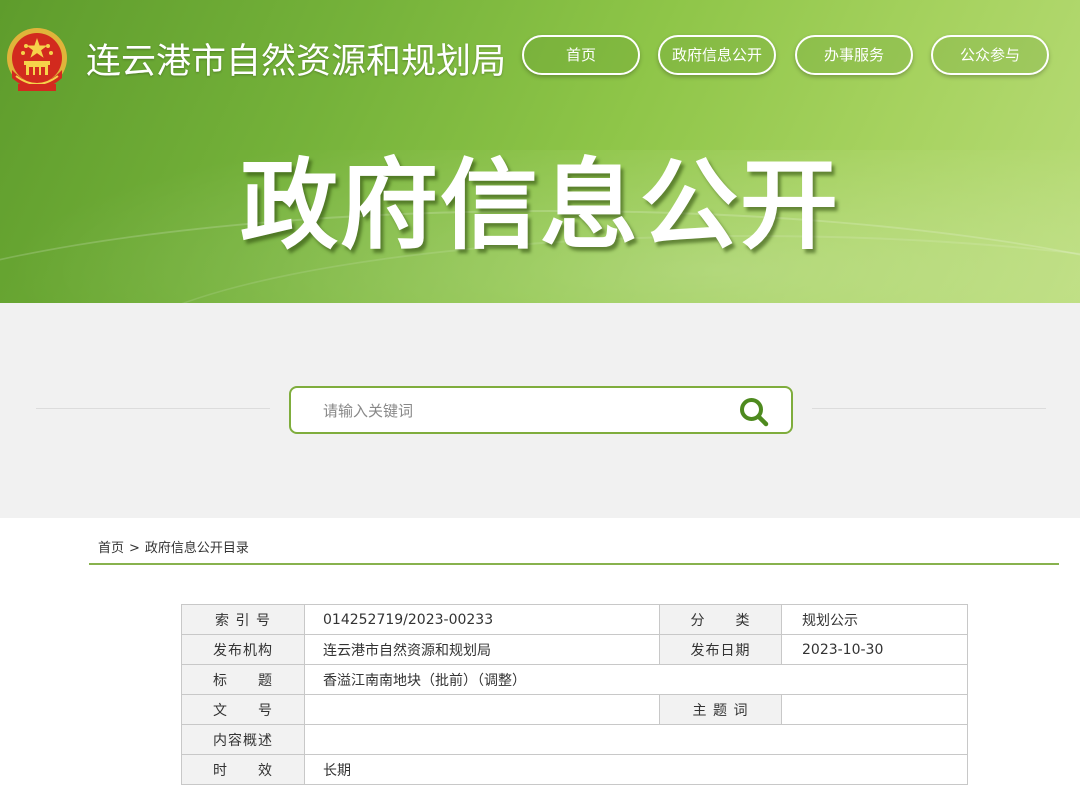  I want to click on breadcrumb-divider, so click(574, 564).